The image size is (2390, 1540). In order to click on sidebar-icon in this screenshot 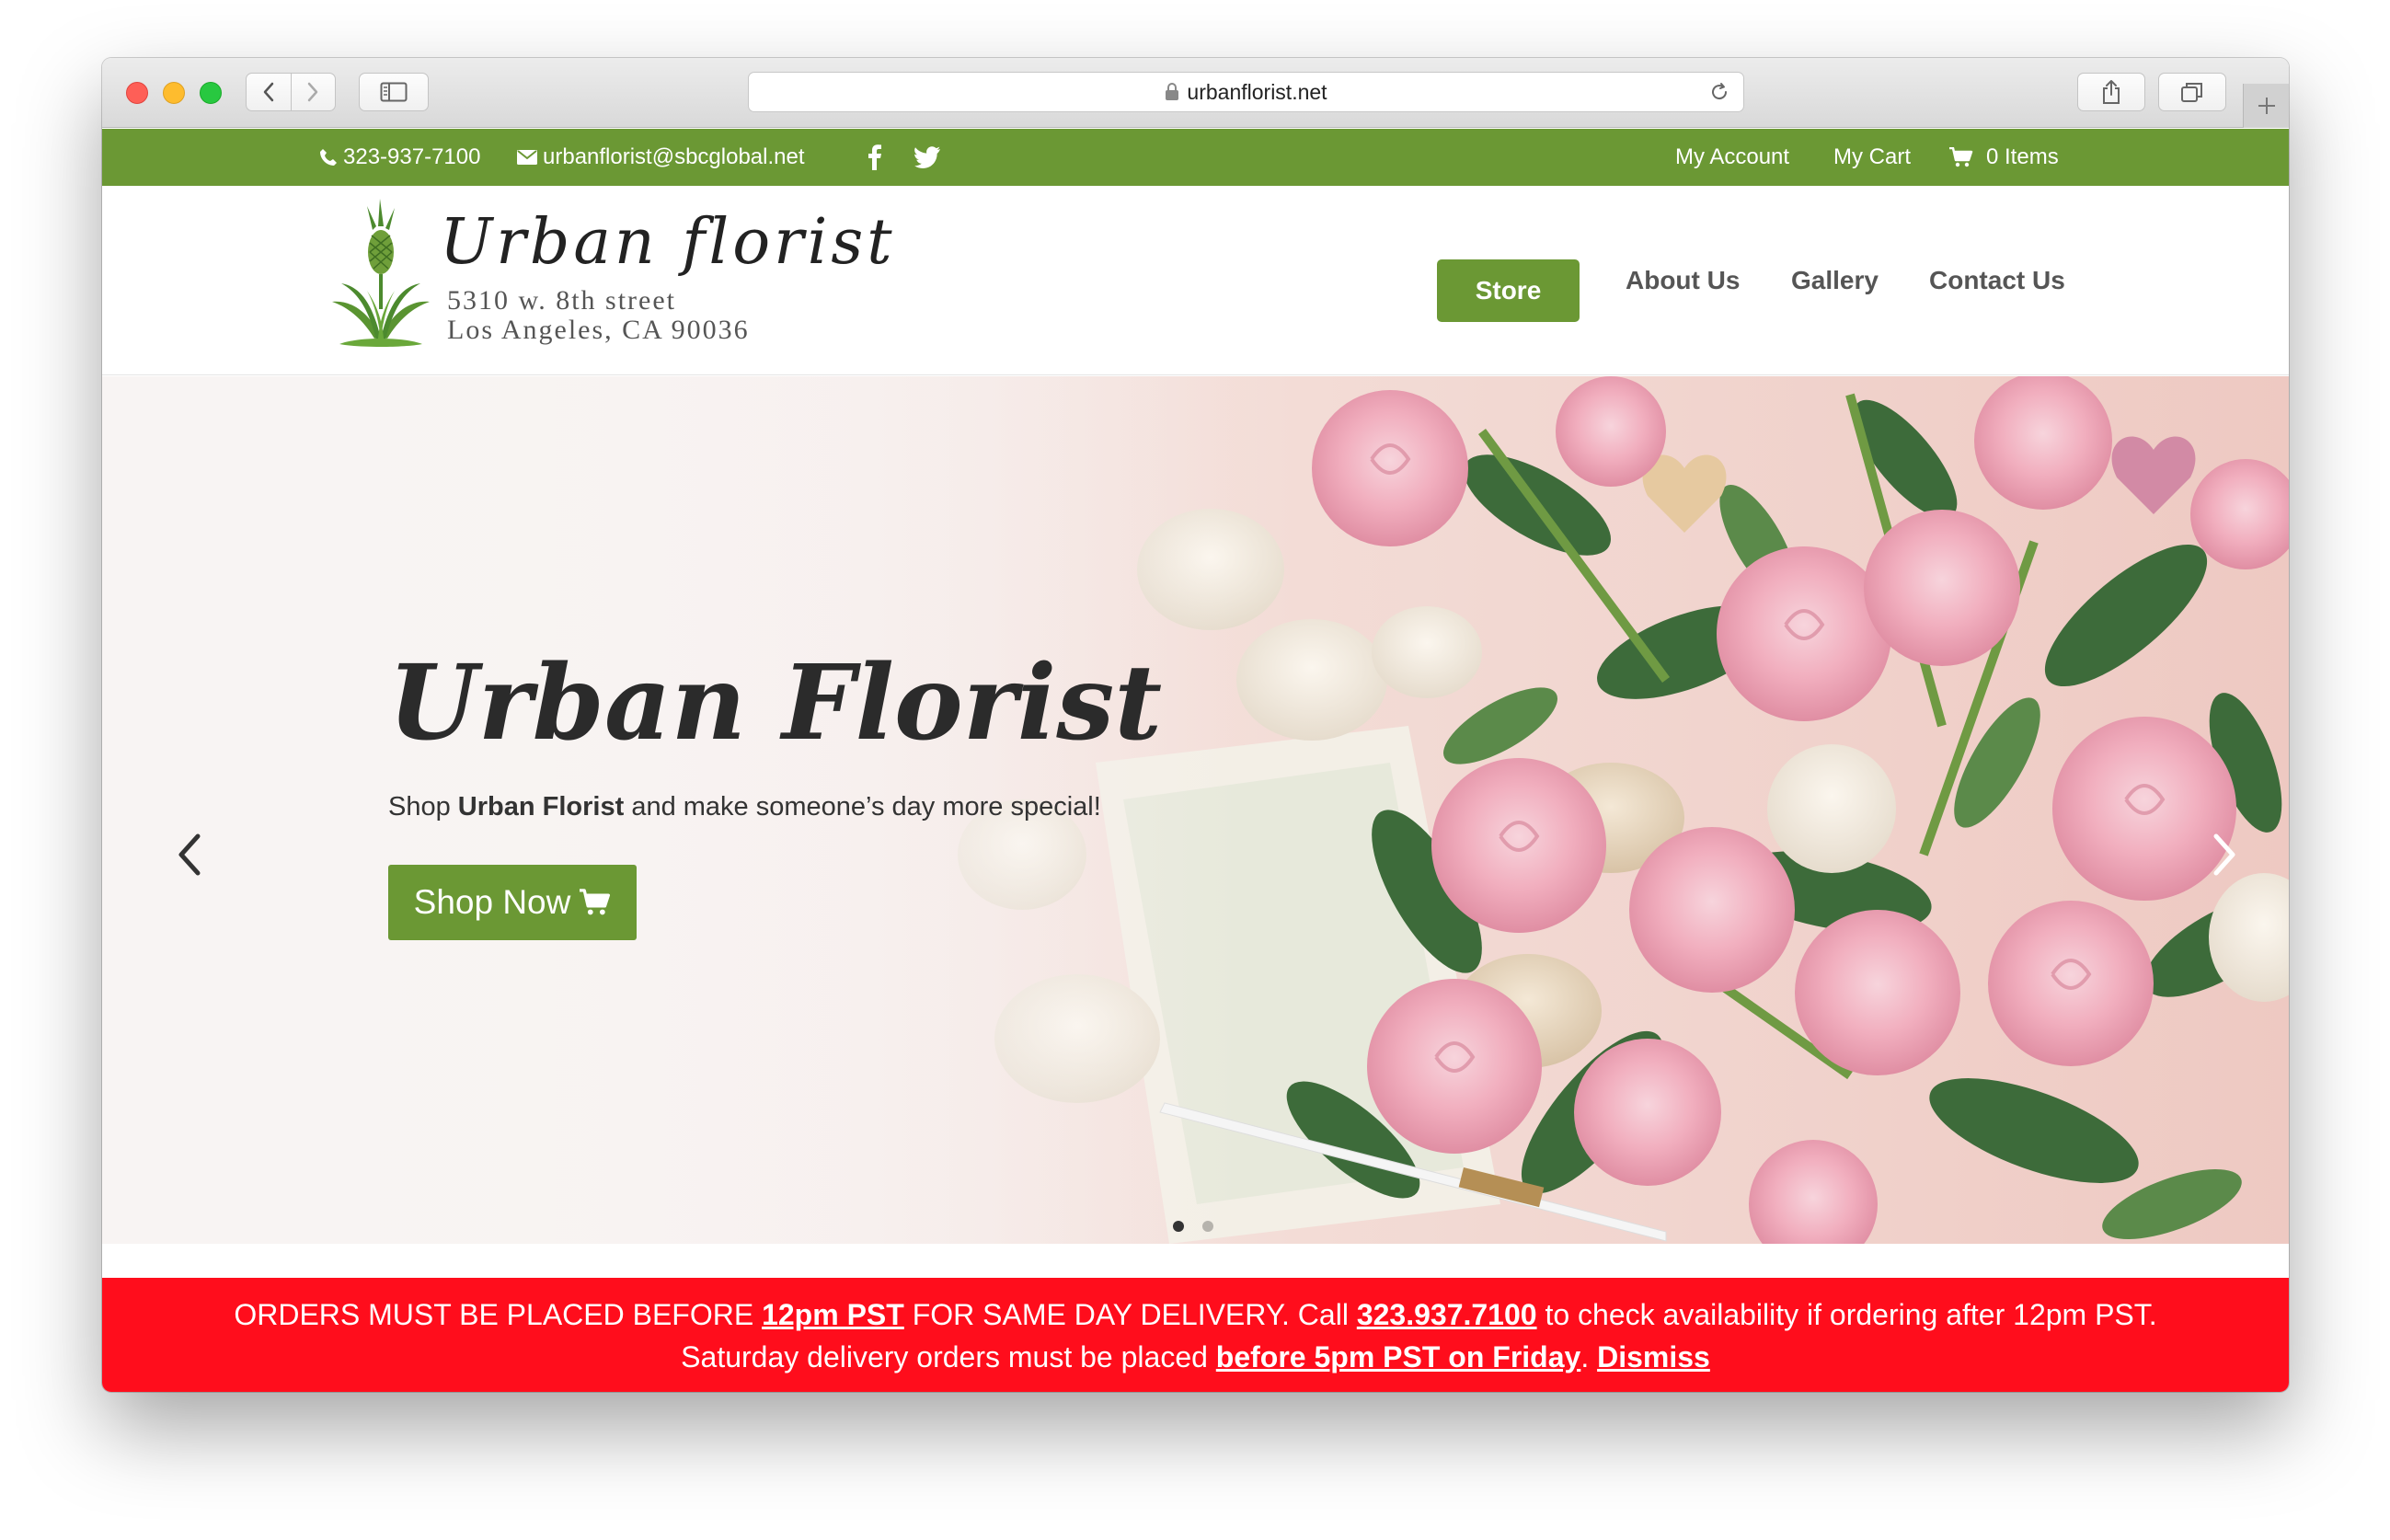, I will do `click(394, 92)`.